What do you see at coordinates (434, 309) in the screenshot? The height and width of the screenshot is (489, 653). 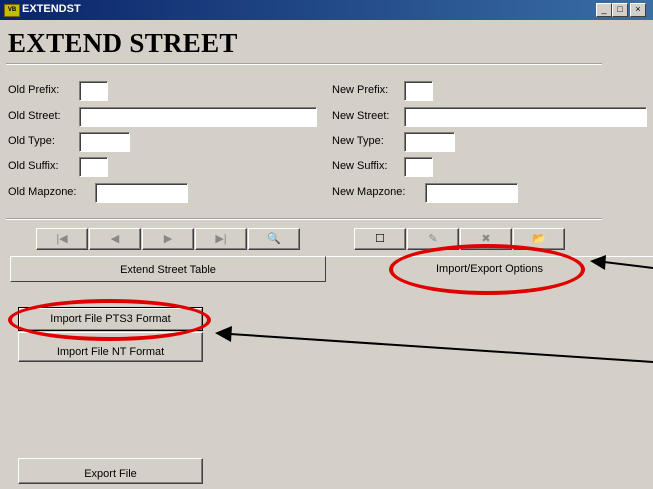 I see `annotation-arrows` at bounding box center [434, 309].